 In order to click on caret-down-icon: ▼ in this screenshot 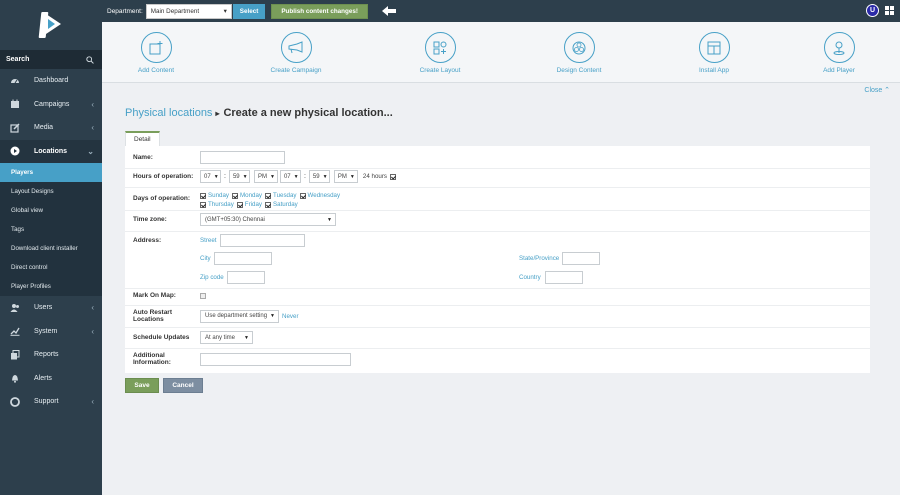, I will do `click(325, 176)`.